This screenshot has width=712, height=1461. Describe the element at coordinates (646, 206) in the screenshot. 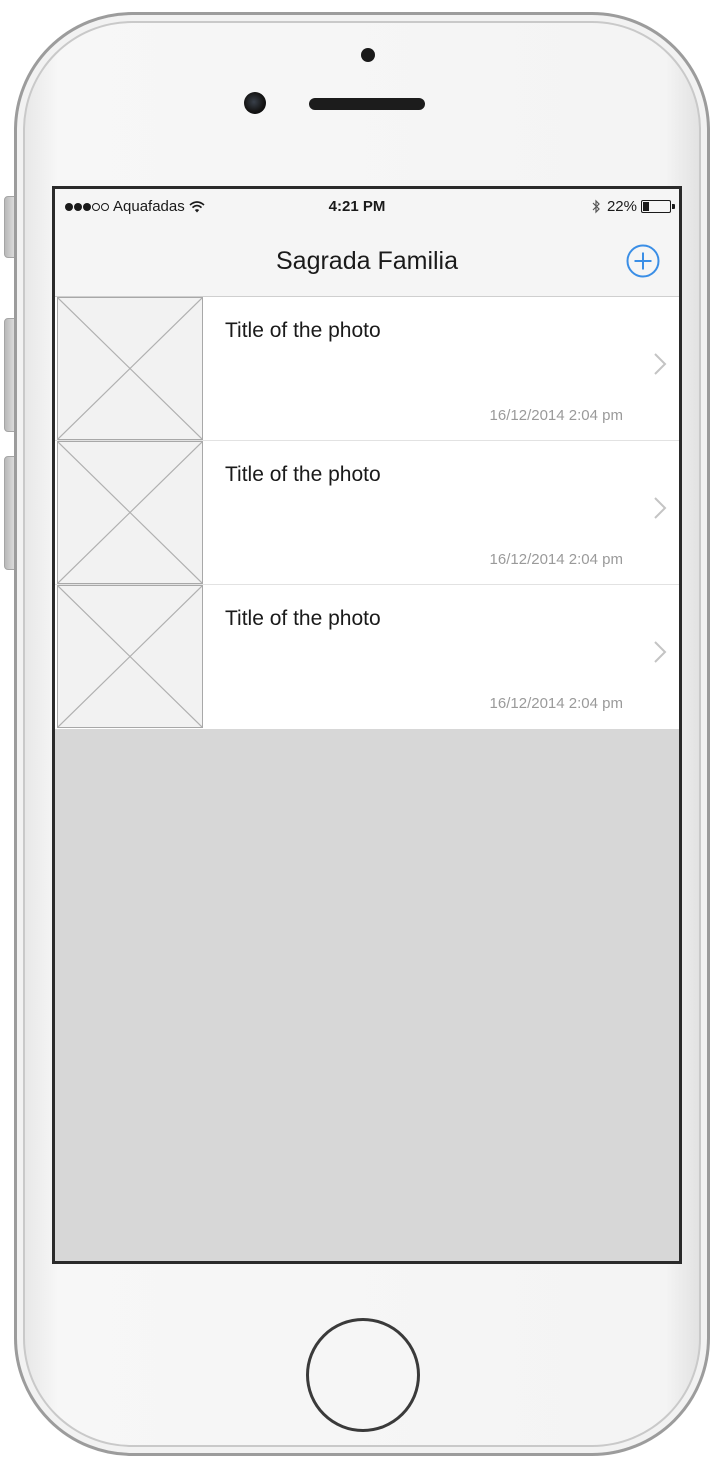

I see `battery-fill` at that location.